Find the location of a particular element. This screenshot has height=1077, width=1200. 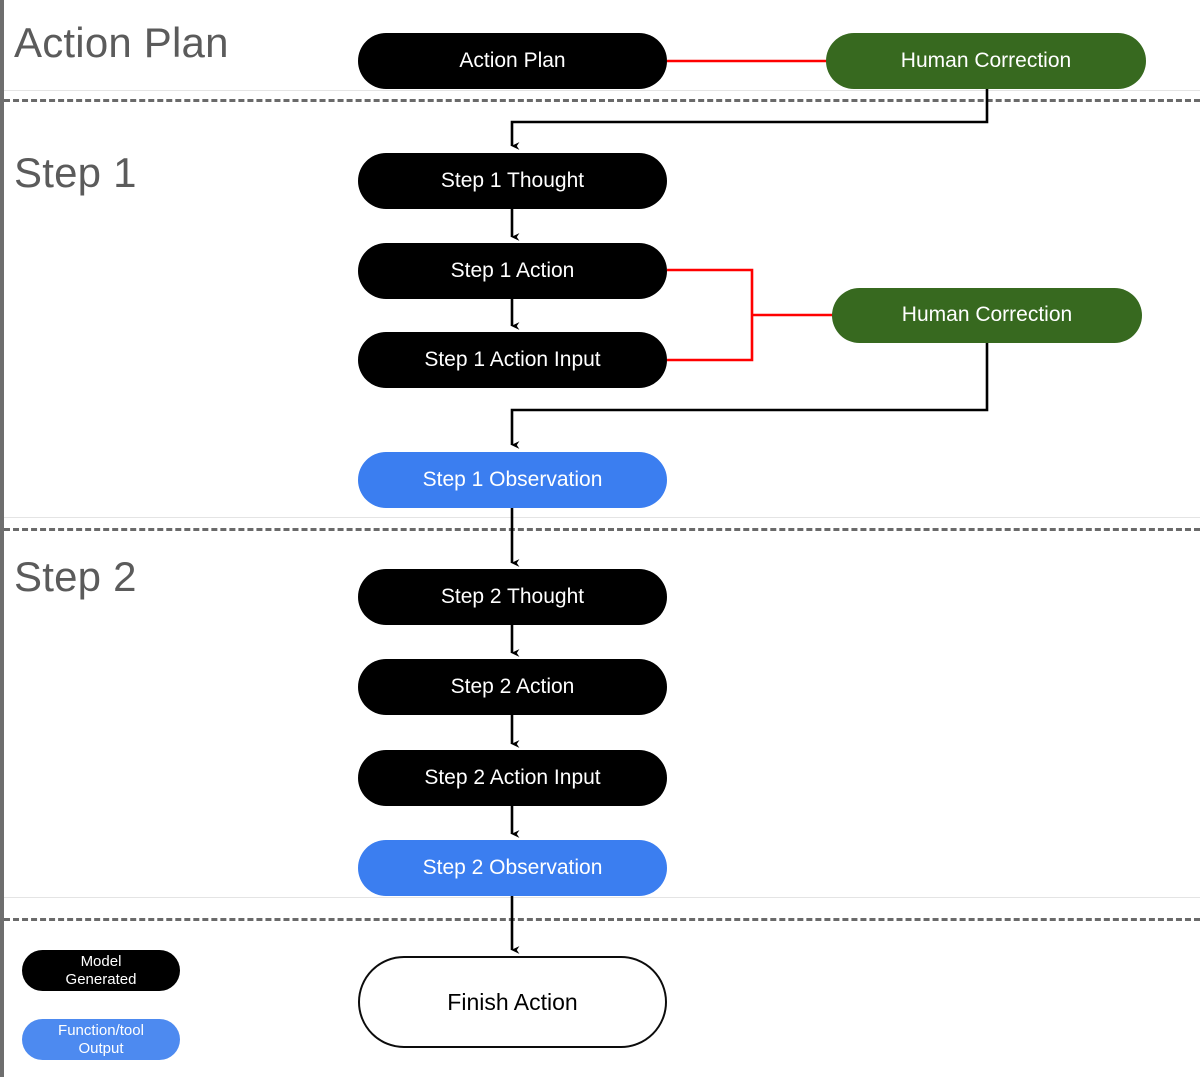

legend-item-model-generated: Model Generated is located at coordinates (101, 970).